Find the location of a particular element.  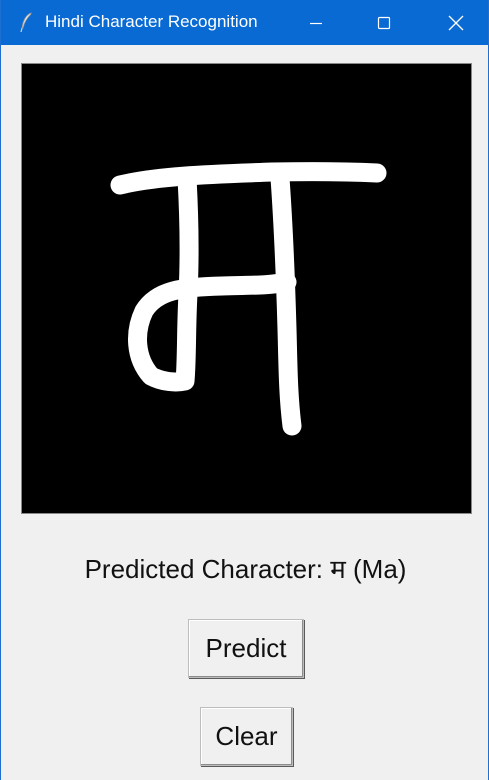

window-title: Hindi Character Recognition is located at coordinates (151, 21).